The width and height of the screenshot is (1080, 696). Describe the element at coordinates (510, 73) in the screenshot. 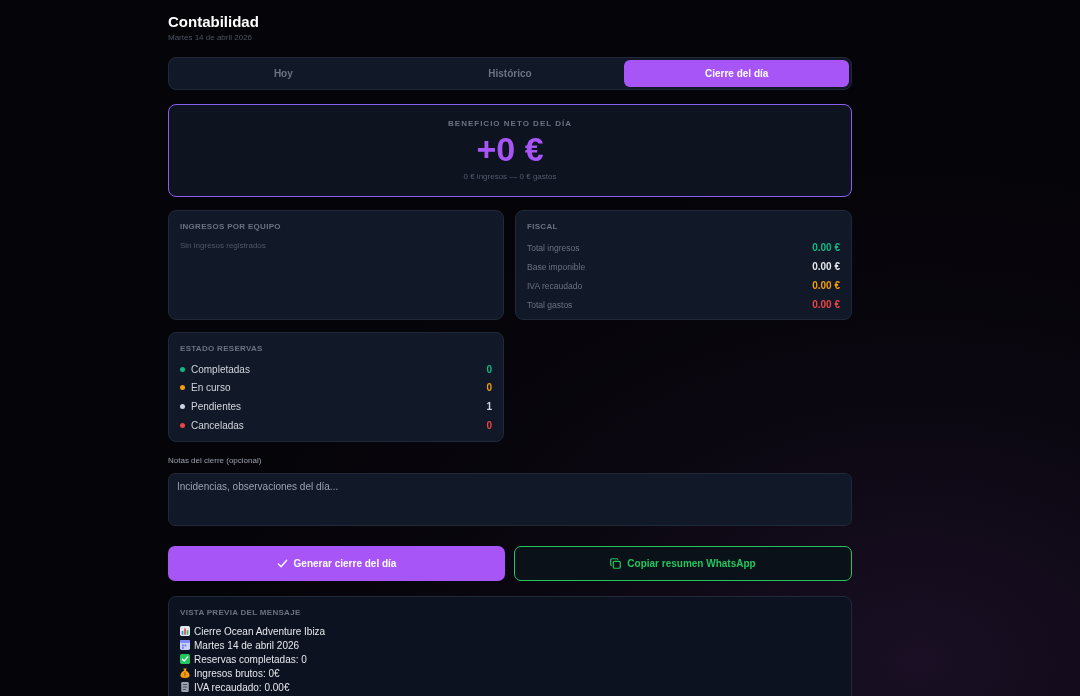

I see `tab: Histórico` at that location.